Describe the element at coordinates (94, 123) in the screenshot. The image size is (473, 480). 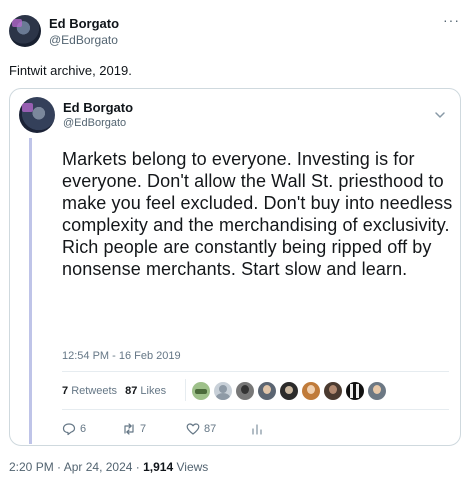
I see `quoted-author-handle: @EdBorgato` at that location.